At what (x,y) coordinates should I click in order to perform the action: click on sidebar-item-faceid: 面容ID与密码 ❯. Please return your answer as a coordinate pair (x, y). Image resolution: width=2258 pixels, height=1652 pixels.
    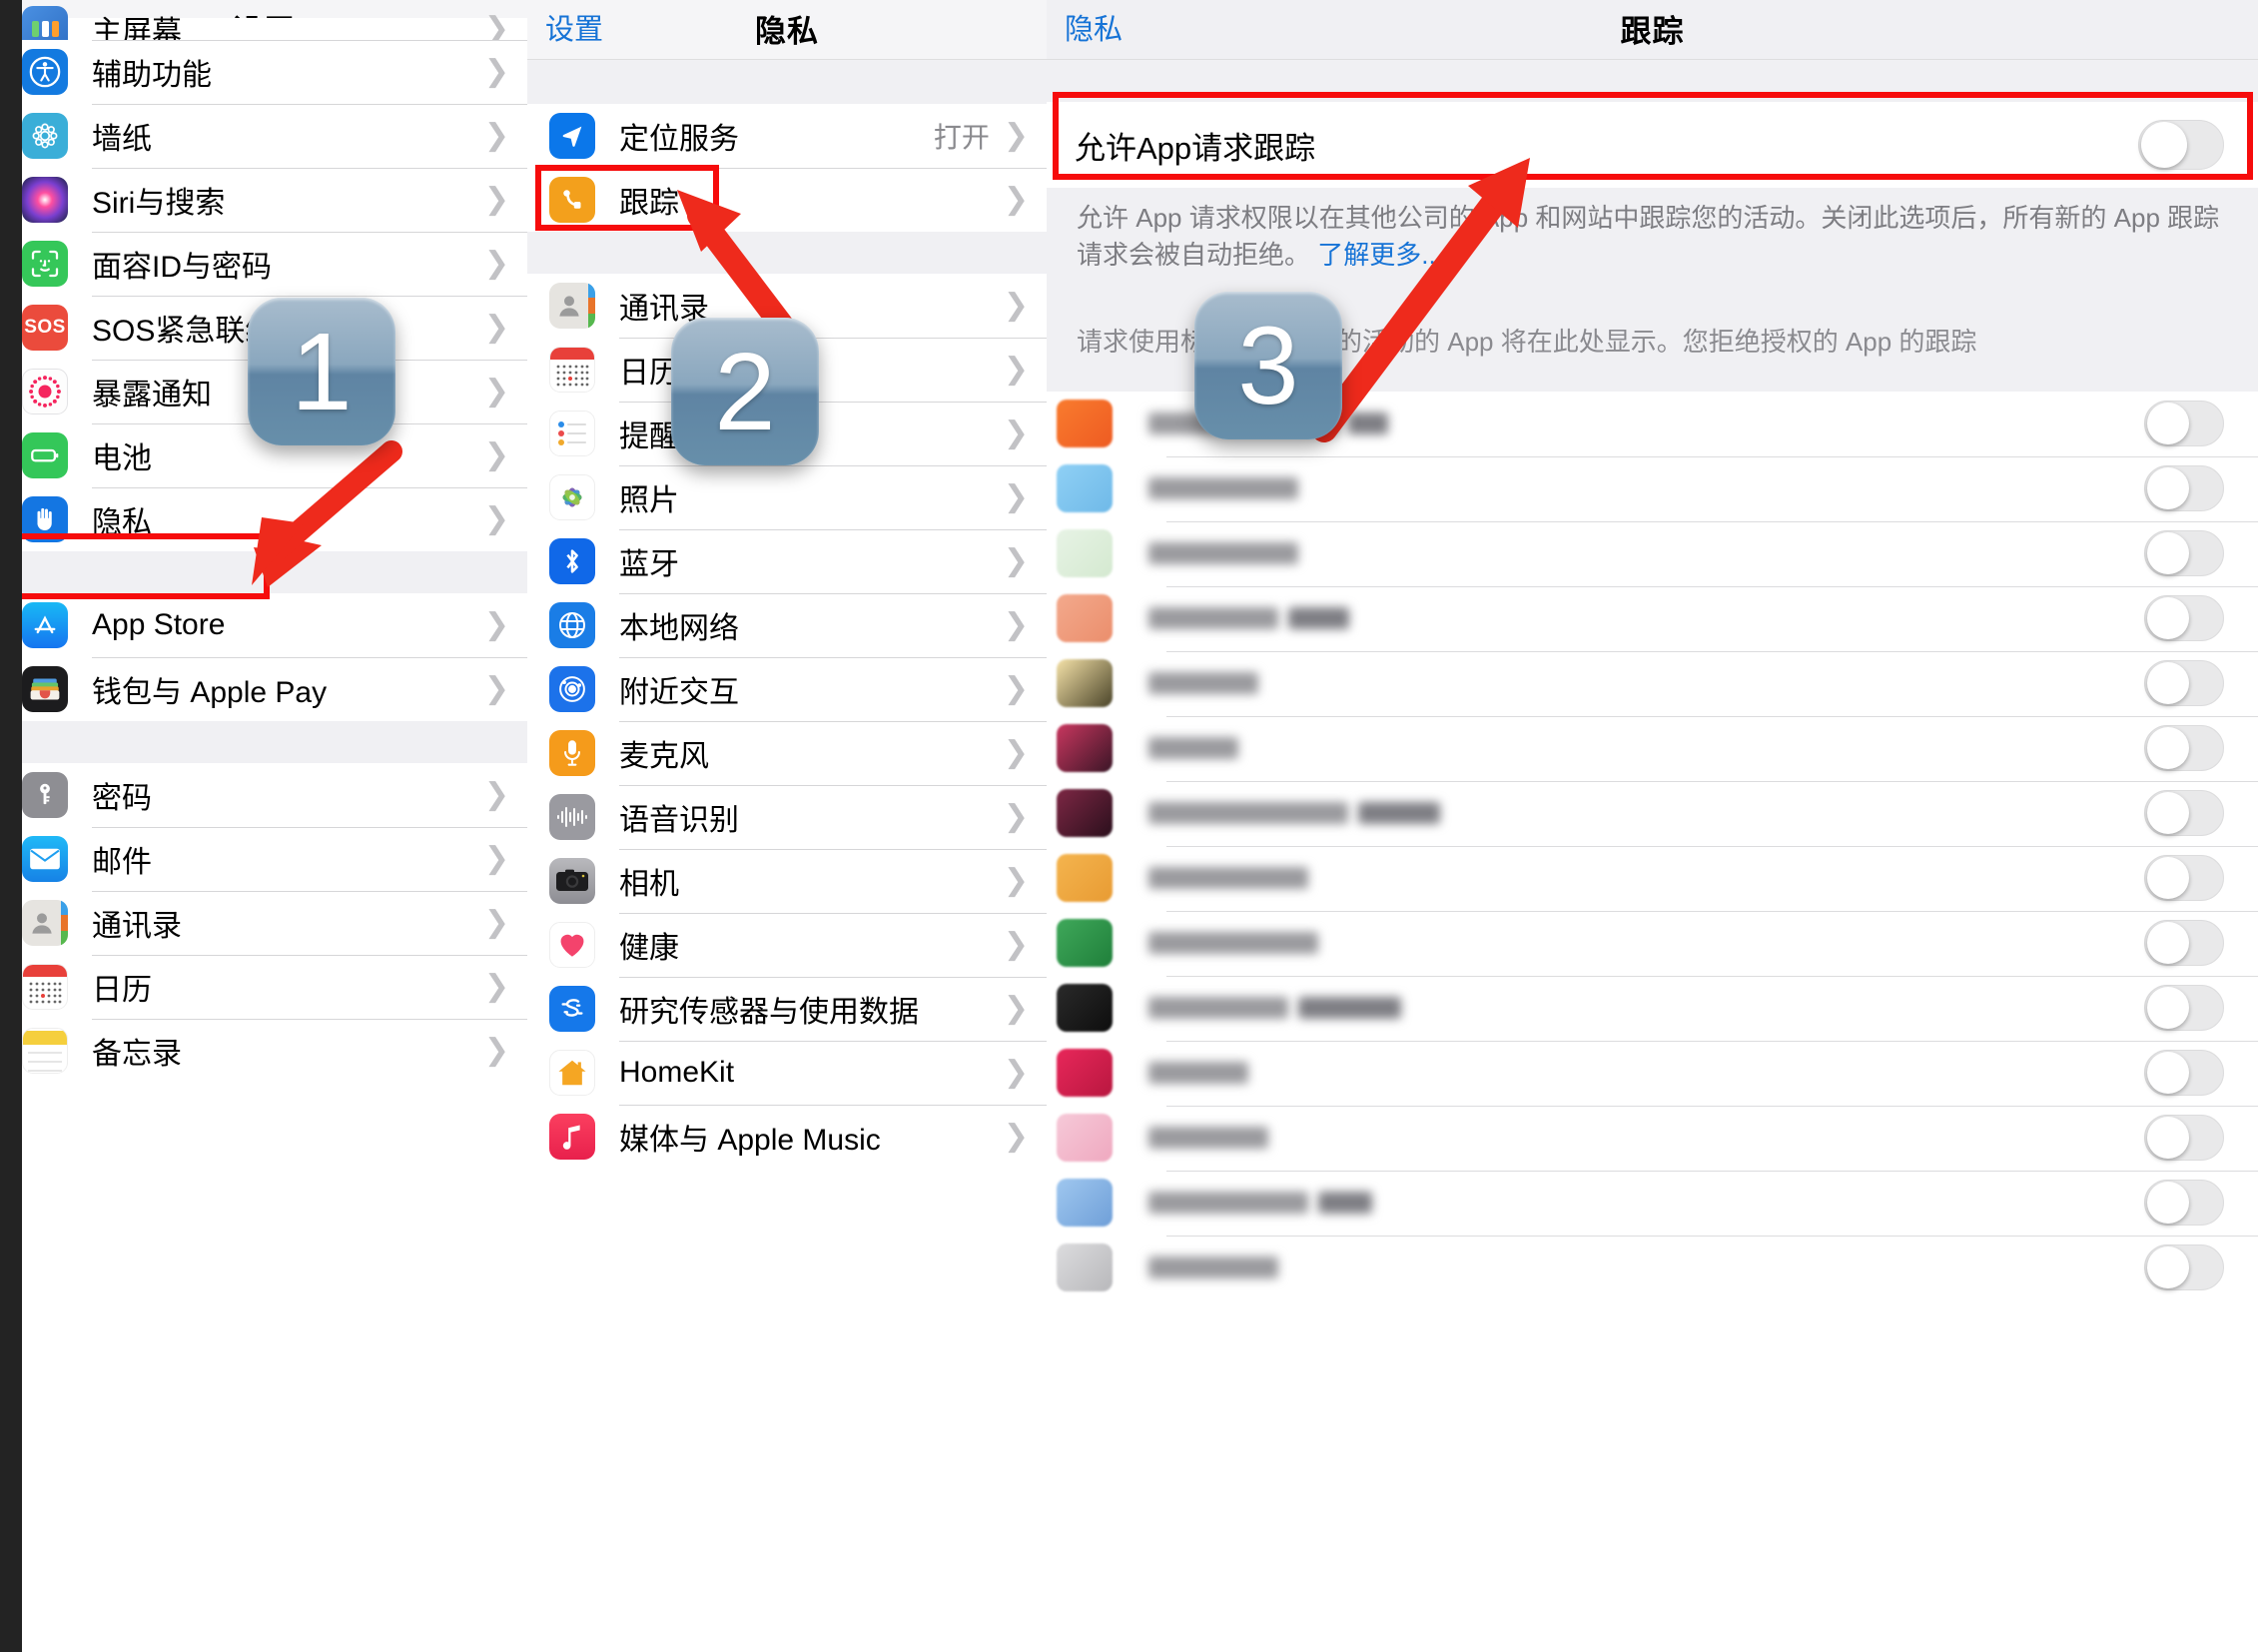
    Looking at the image, I should click on (263, 264).